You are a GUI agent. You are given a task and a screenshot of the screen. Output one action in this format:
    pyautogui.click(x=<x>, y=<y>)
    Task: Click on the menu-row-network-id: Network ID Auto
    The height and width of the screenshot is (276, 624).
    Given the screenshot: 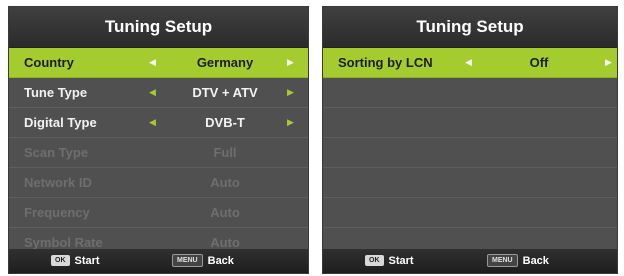 What is the action you would take?
    pyautogui.click(x=158, y=183)
    